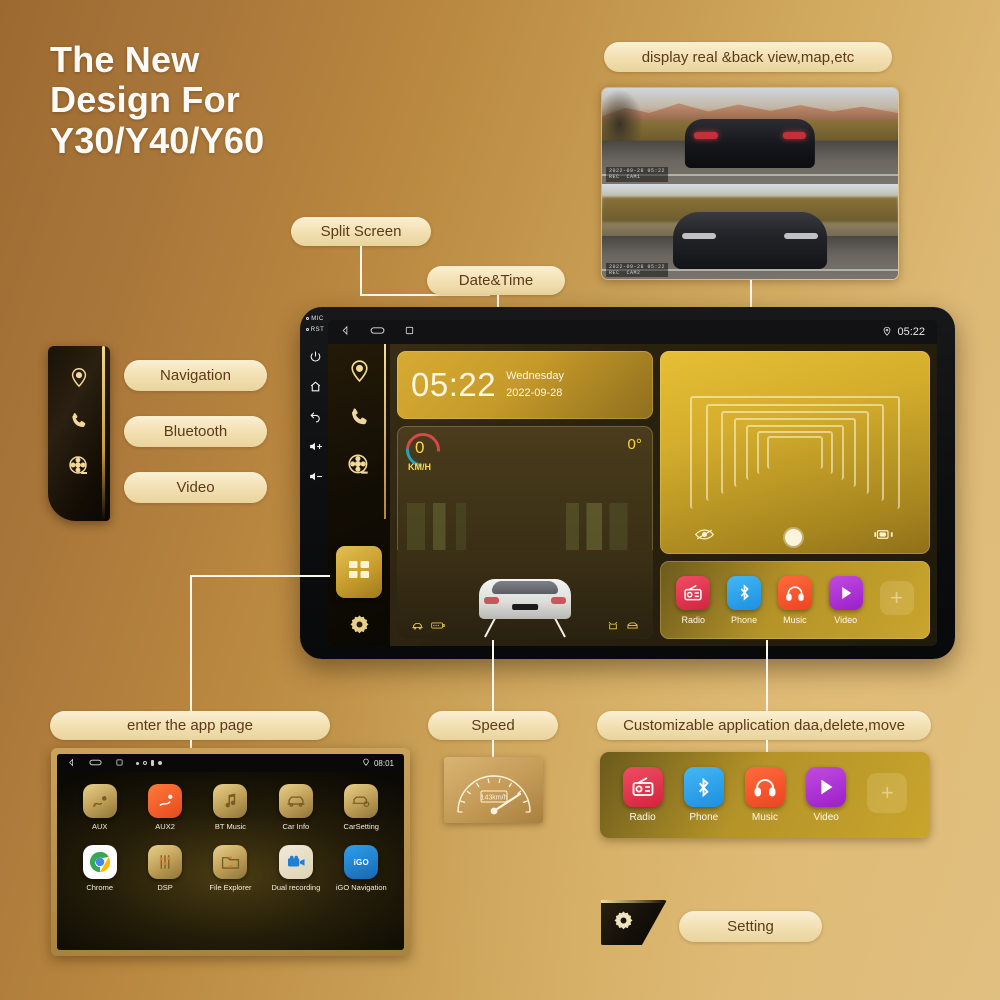 The width and height of the screenshot is (1000, 1000). I want to click on gear-icon, so click(359, 627).